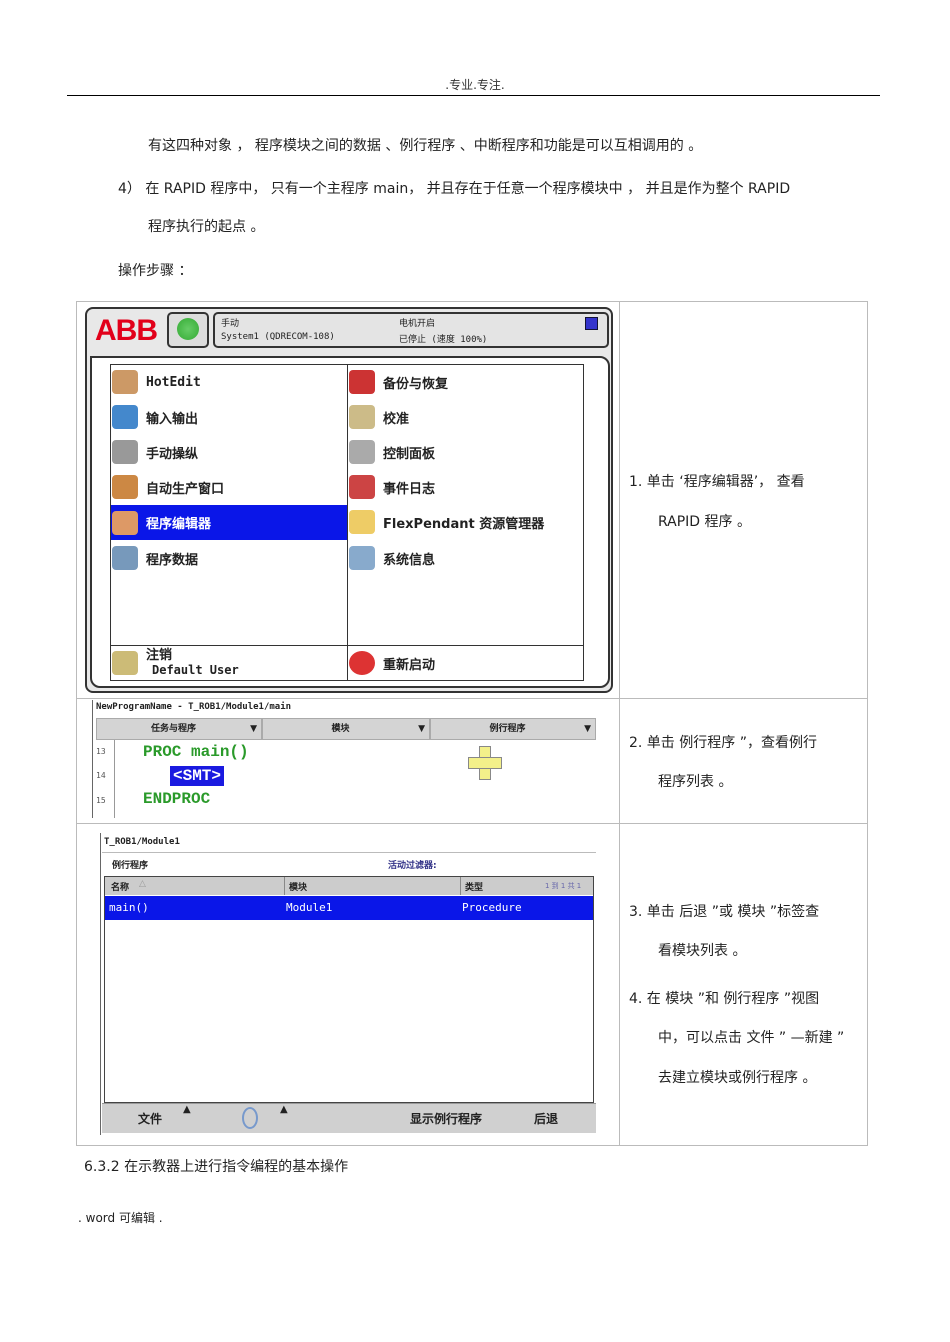 This screenshot has width=950, height=1342. What do you see at coordinates (229, 417) in the screenshot?
I see `menu-item-io: 输入输出` at bounding box center [229, 417].